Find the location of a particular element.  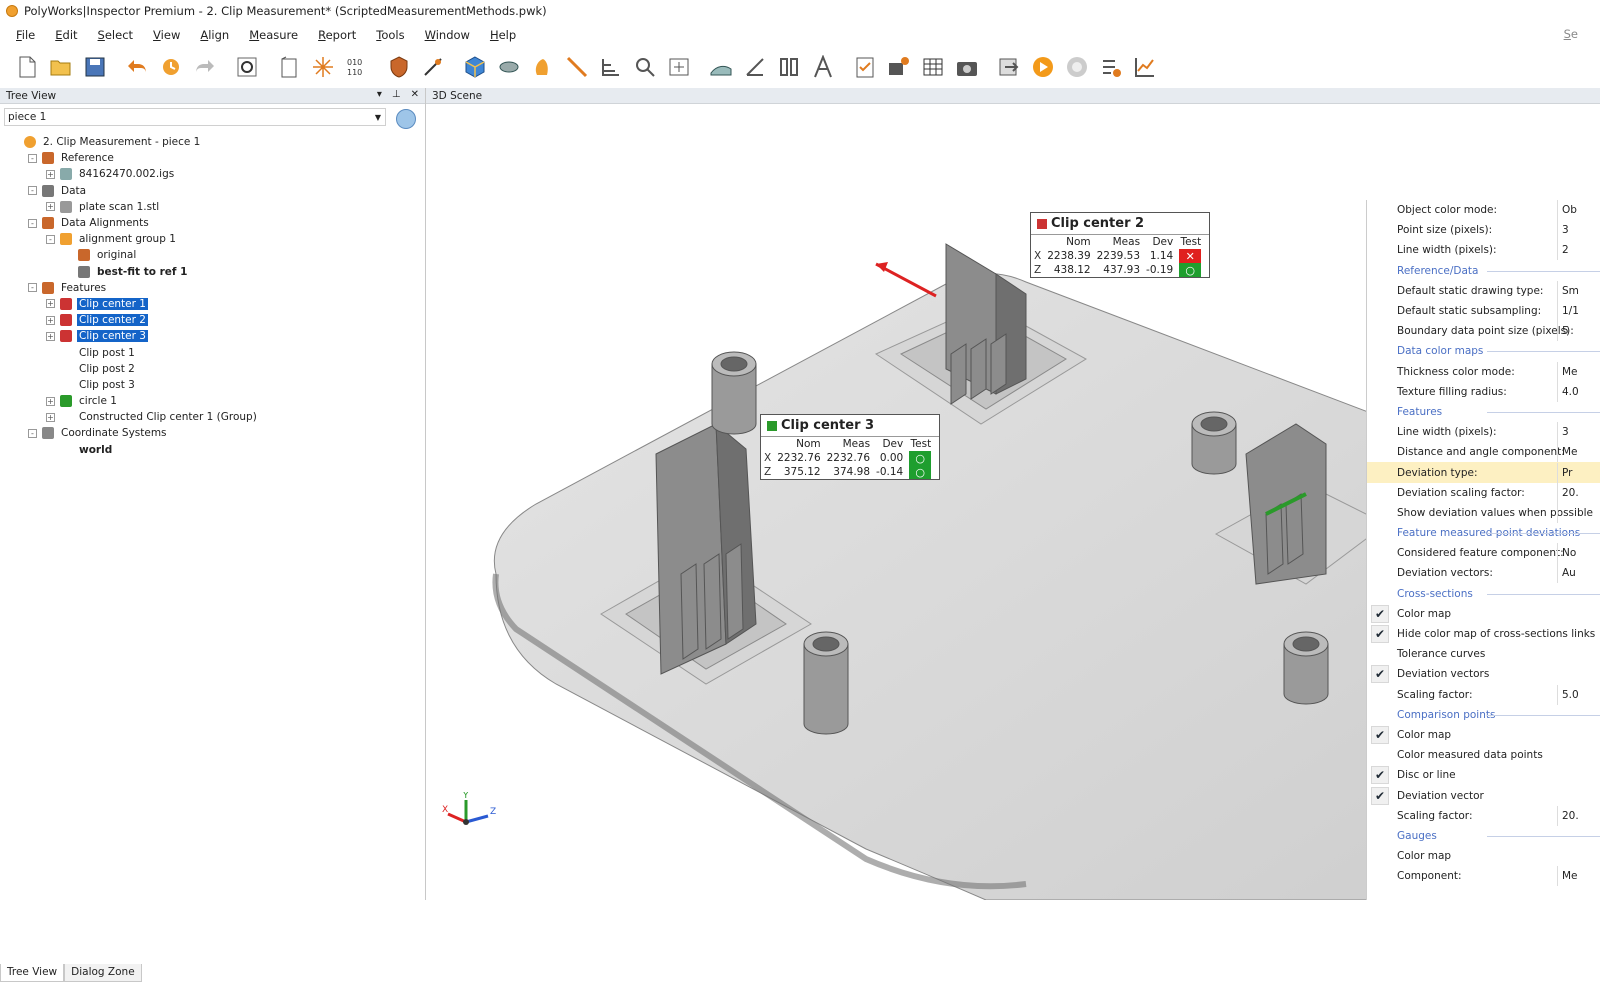

property-value: 1/1 is located at coordinates (1568, 311).